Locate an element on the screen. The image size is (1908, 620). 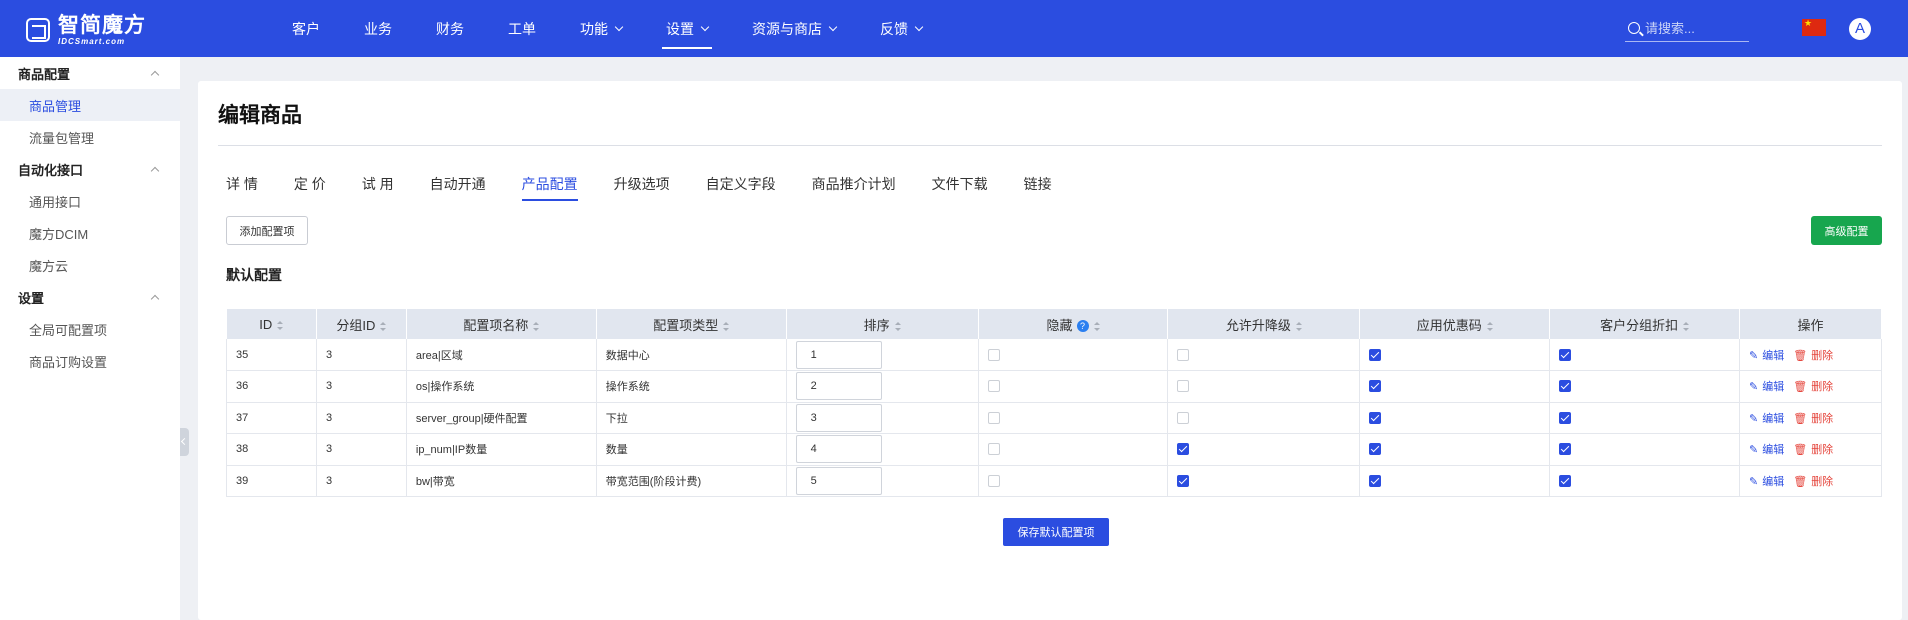
tab-0: 详 情 is located at coordinates (242, 187).